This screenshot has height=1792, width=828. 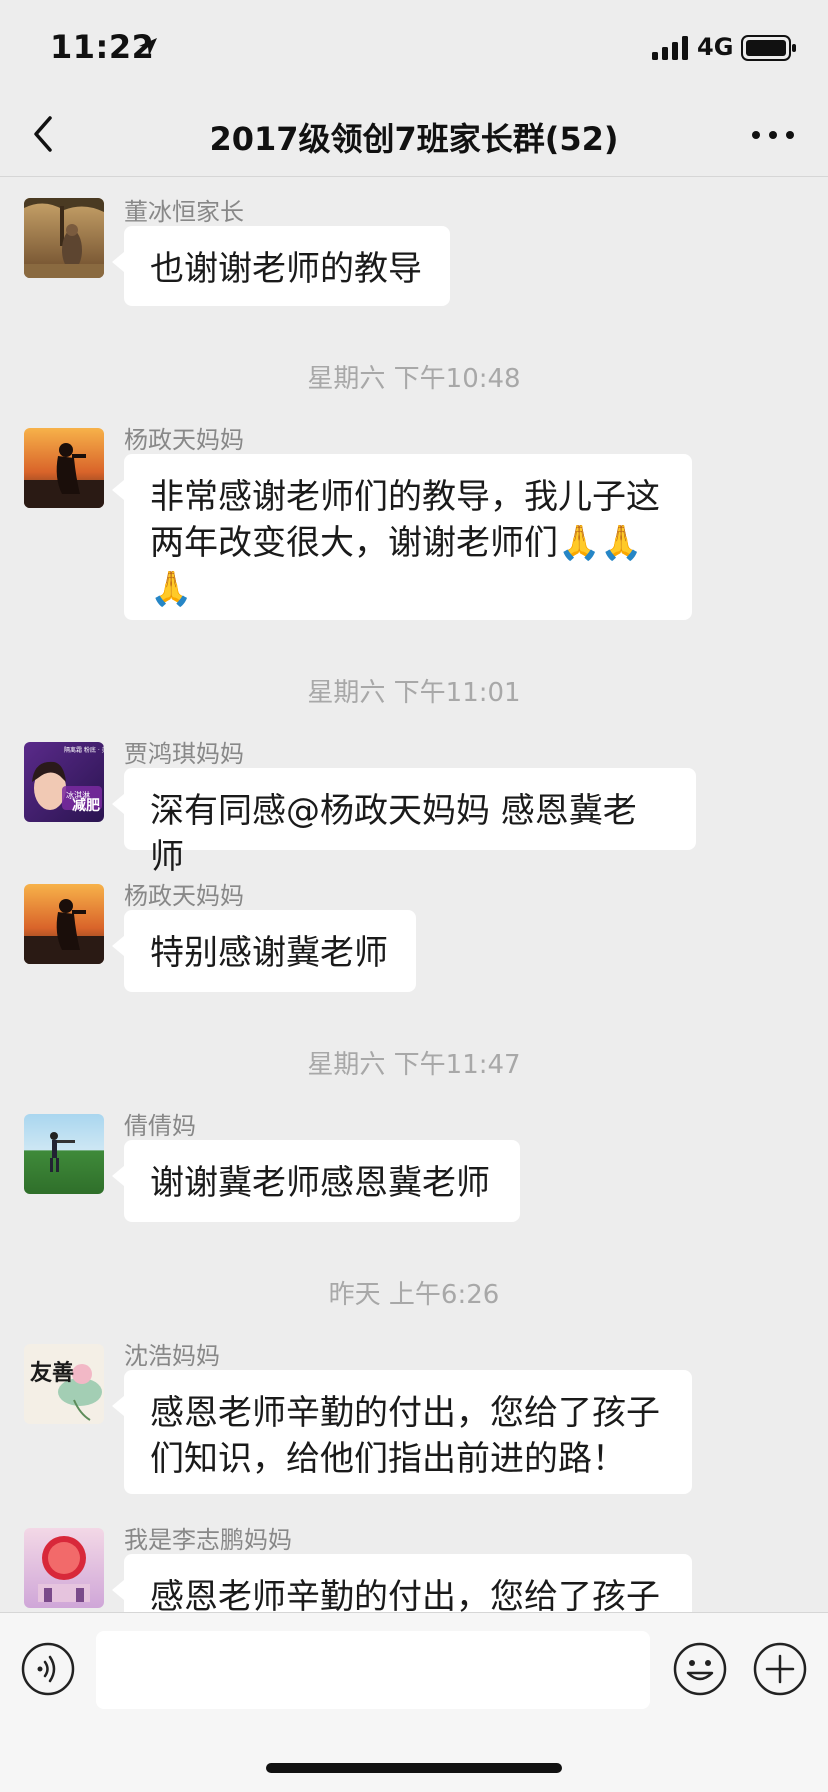 What do you see at coordinates (402, 1432) in the screenshot?
I see `message-bubble: 感恩老师辛勤的付出，您给了孩子们知识，给他们指出前进的路！` at bounding box center [402, 1432].